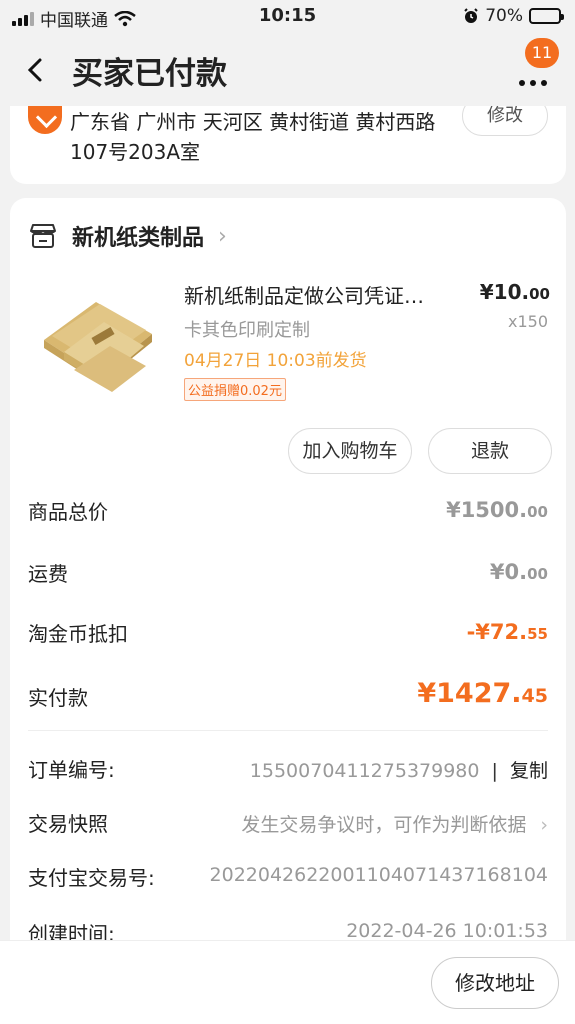 This screenshot has width=575, height=1024. I want to click on product-spec: 卡其色印刷定制, so click(247, 330).